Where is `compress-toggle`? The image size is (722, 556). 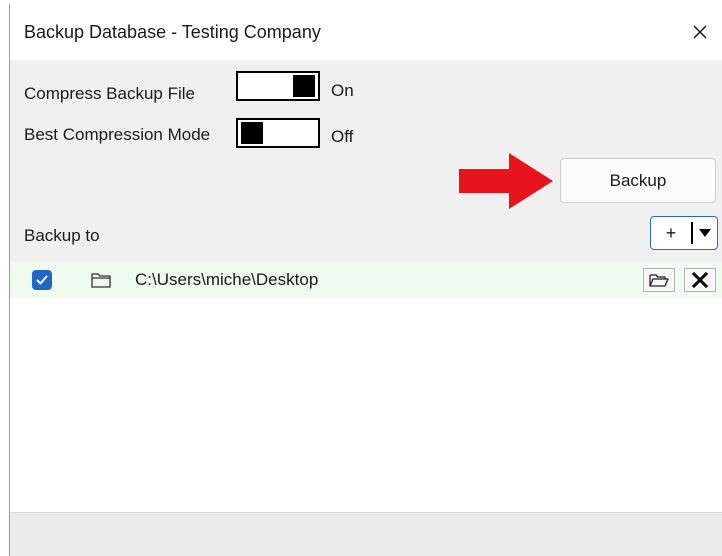
compress-toggle is located at coordinates (278, 86).